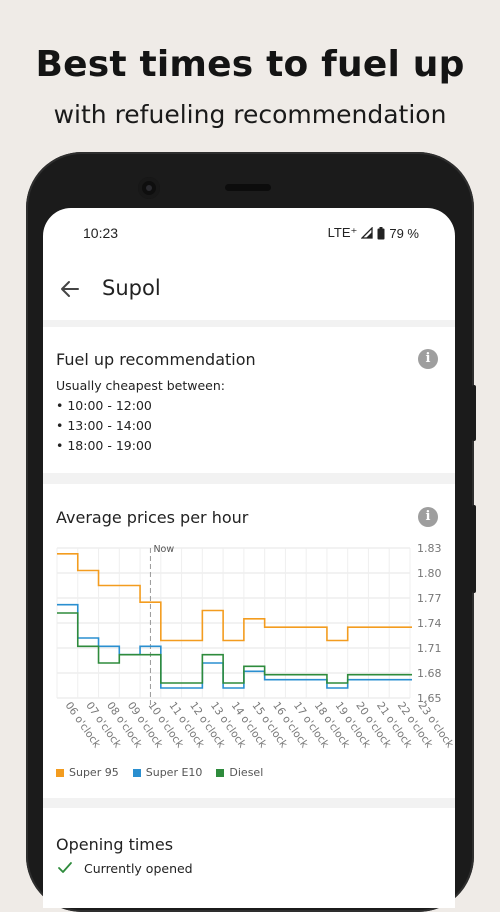  Describe the element at coordinates (429, 623) in the screenshot. I see `y-tick-label: 1.74` at that location.